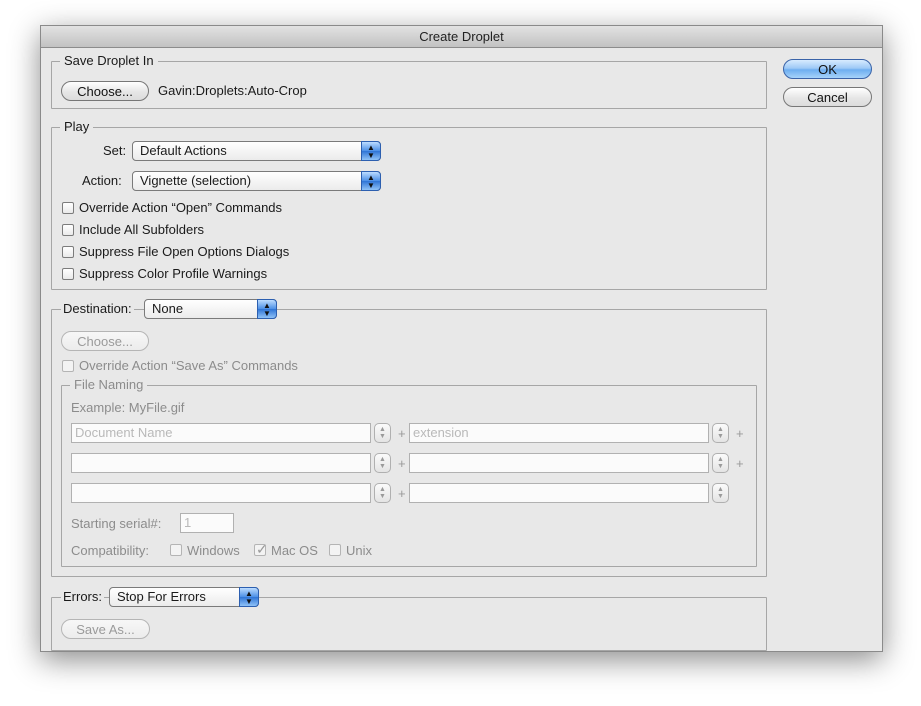 Image resolution: width=921 pixels, height=706 pixels. Describe the element at coordinates (142, 229) in the screenshot. I see `include-subfolders-label: Include All Subfolders` at that location.